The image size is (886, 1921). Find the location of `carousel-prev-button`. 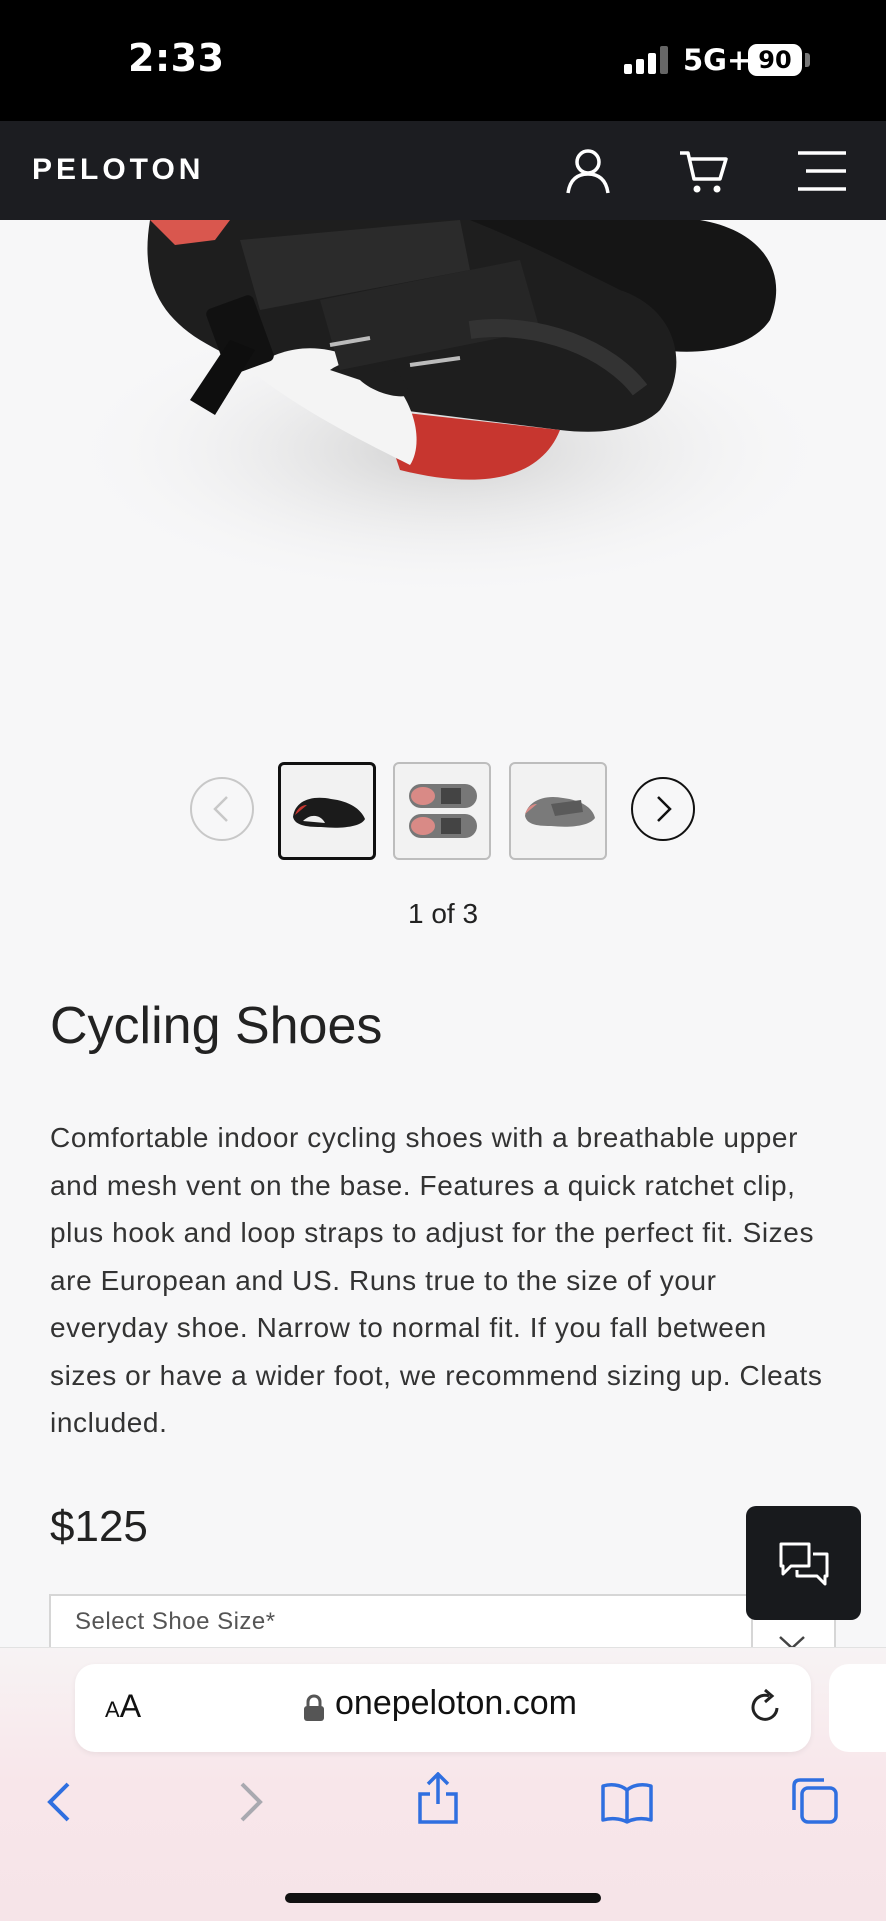

carousel-prev-button is located at coordinates (222, 809).